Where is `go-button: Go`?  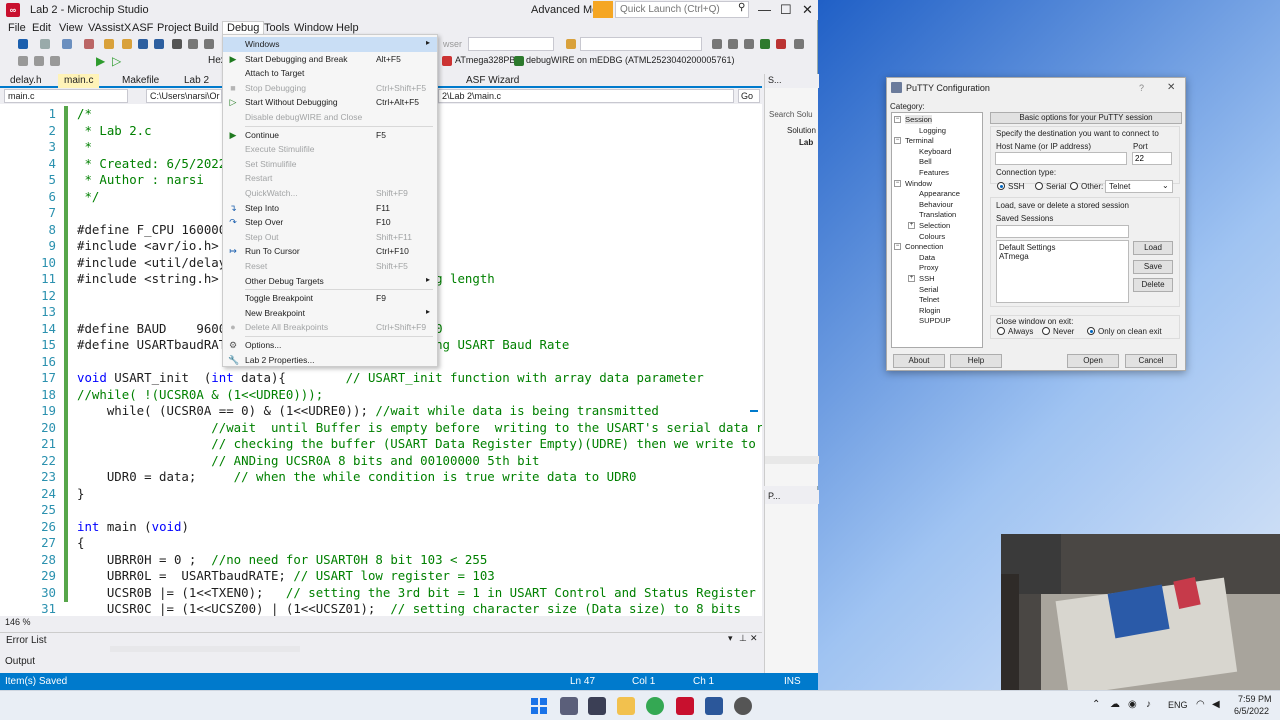
go-button: Go is located at coordinates (749, 96).